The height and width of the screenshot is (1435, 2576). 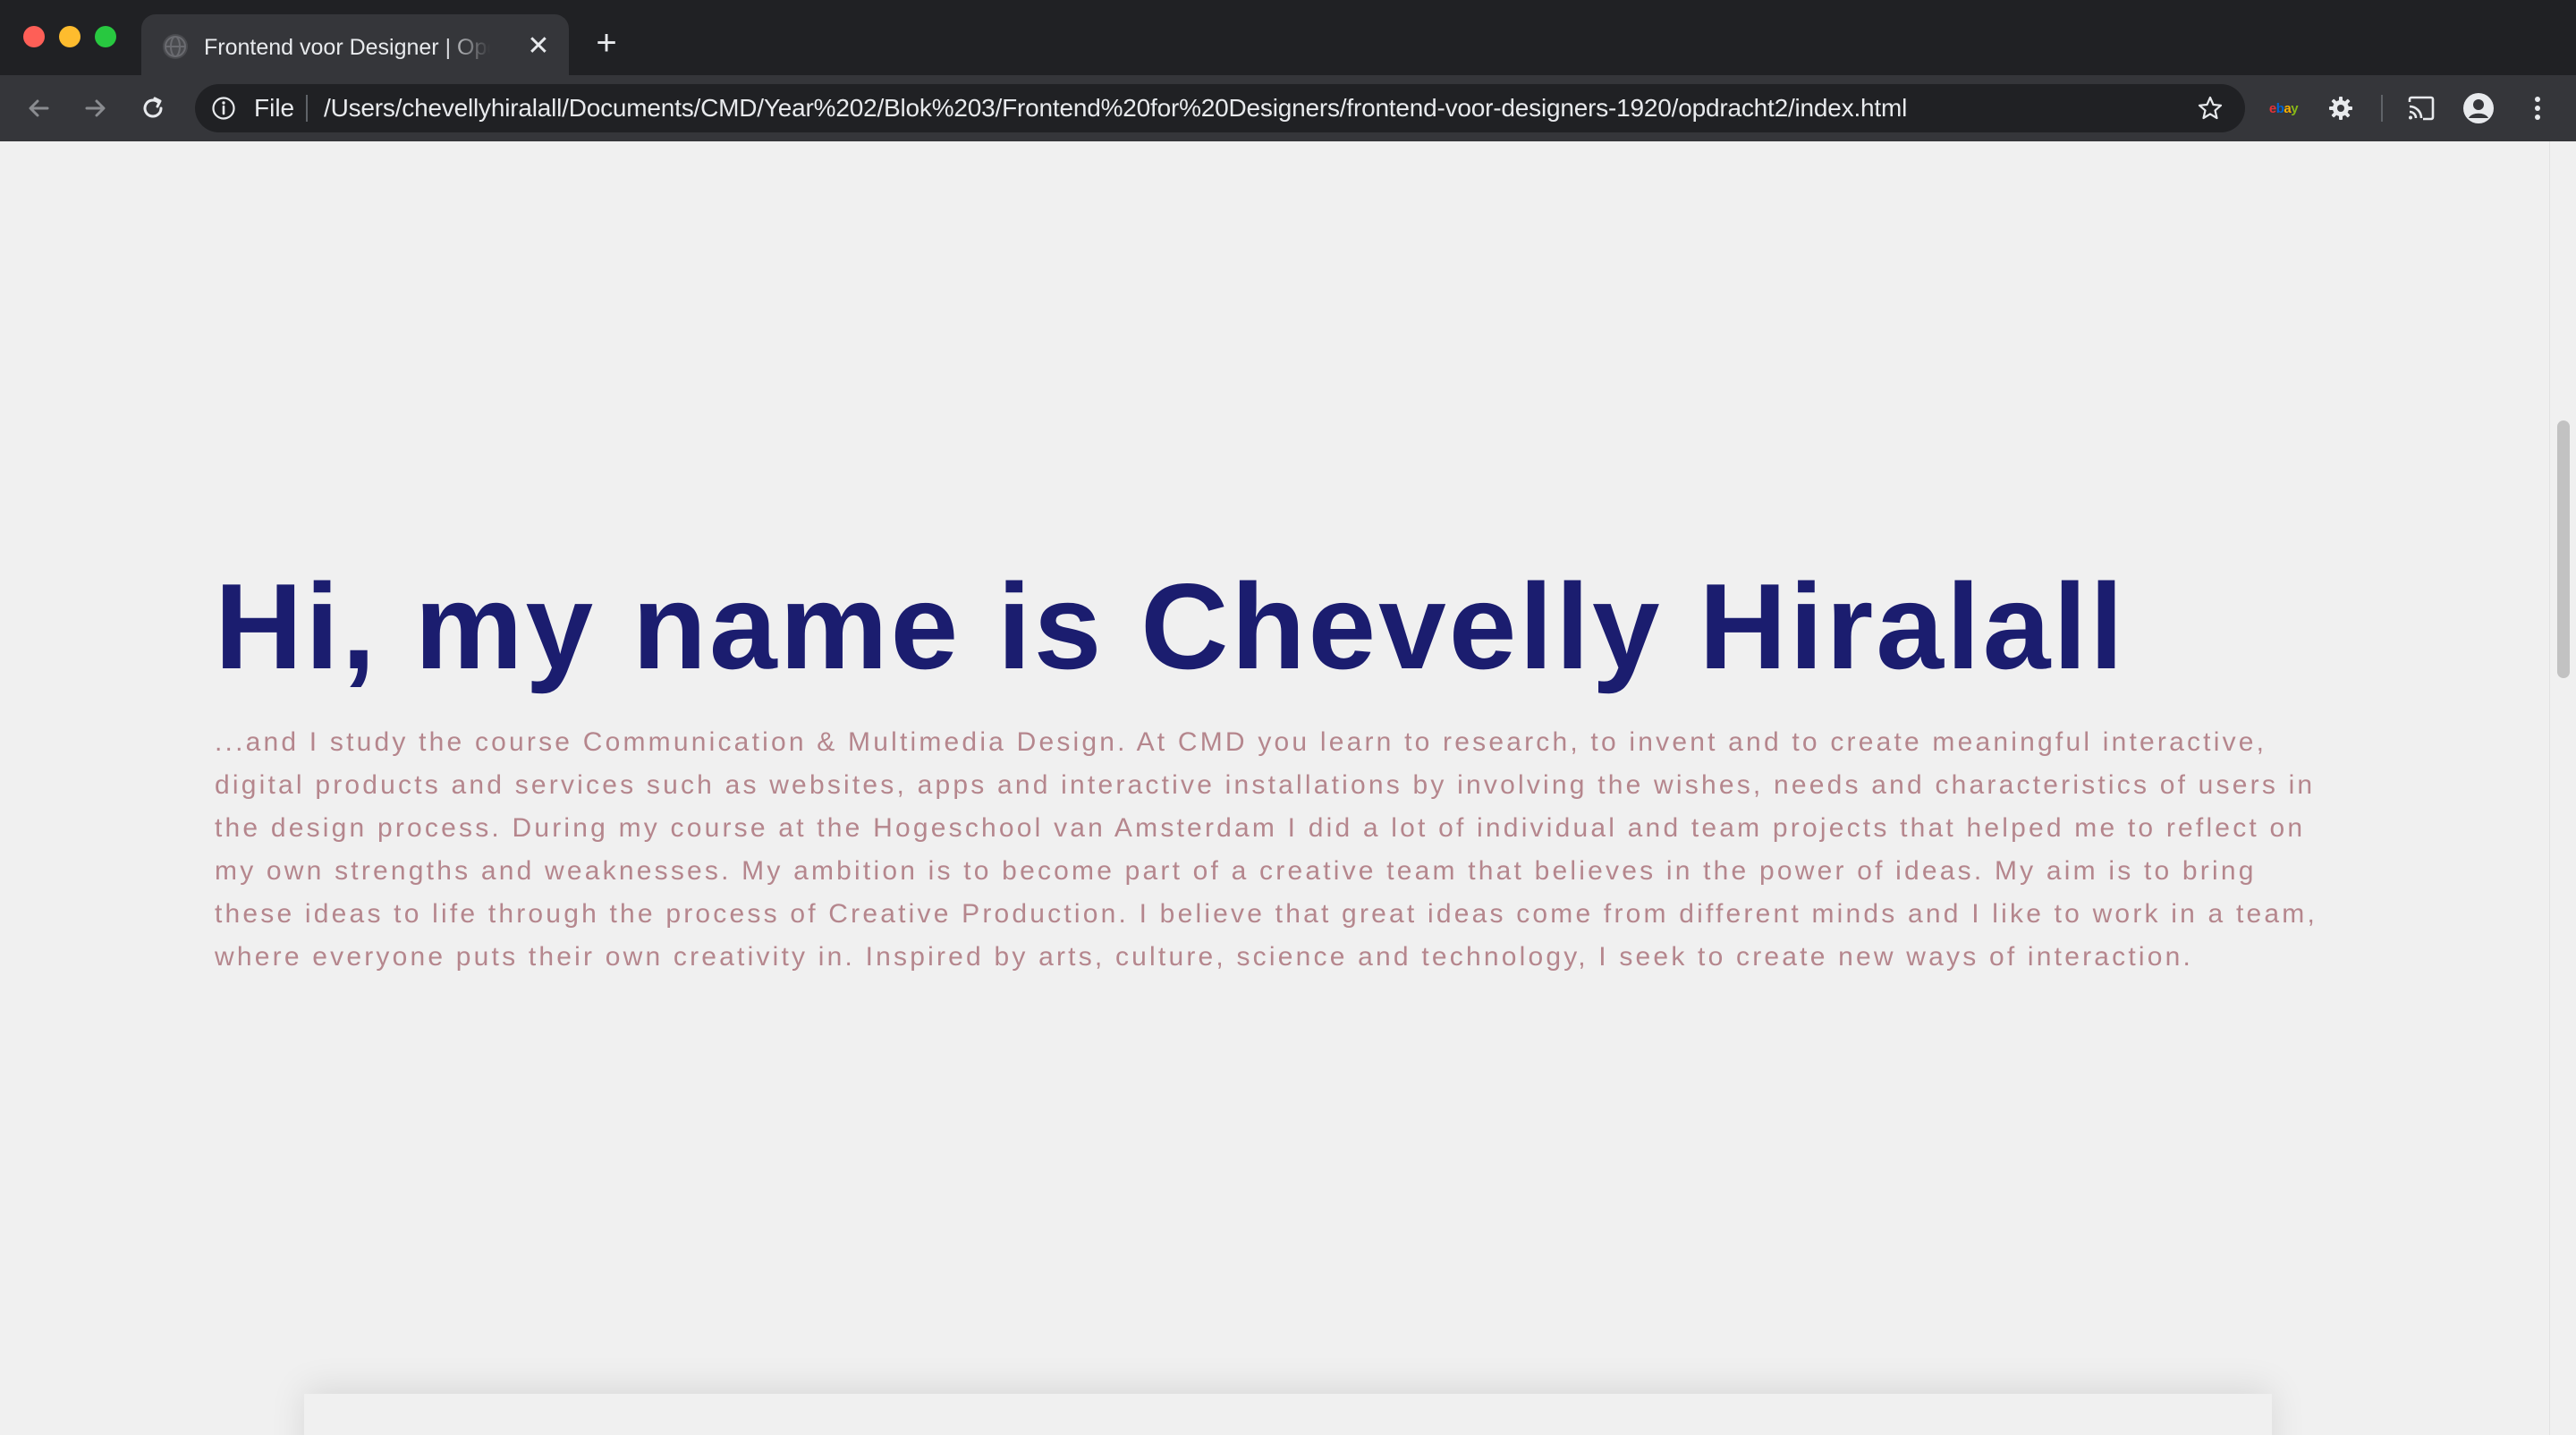 What do you see at coordinates (538, 46) in the screenshot?
I see `tab-close-icon: ✕` at bounding box center [538, 46].